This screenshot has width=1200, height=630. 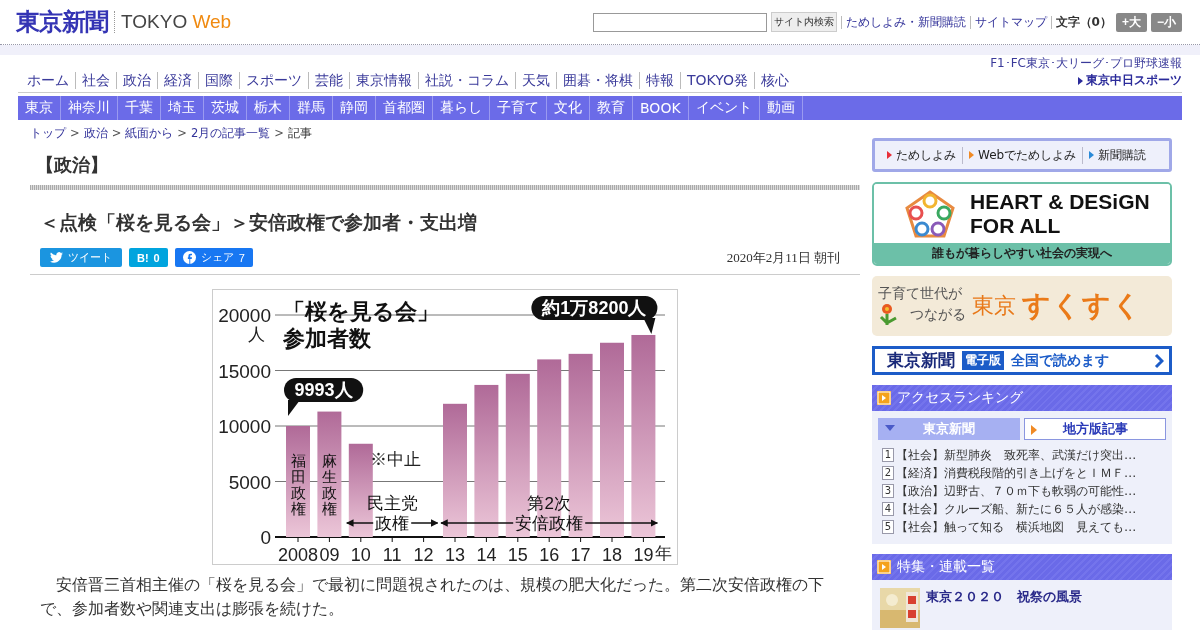 What do you see at coordinates (611, 108) in the screenshot?
I see `region-tab: 教育` at bounding box center [611, 108].